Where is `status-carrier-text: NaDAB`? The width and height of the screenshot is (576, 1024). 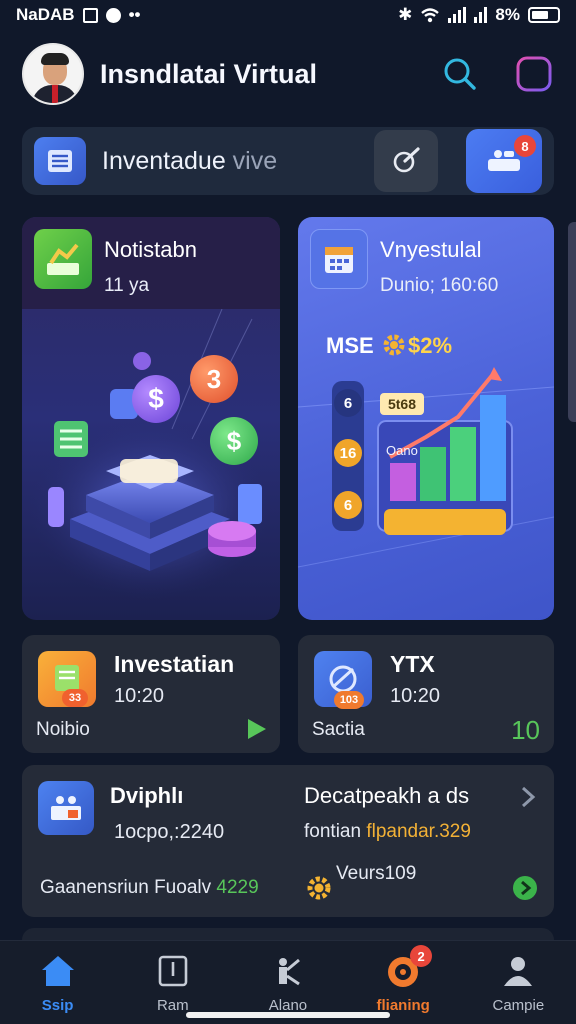
status-carrier-text: NaDAB is located at coordinates (45, 14).